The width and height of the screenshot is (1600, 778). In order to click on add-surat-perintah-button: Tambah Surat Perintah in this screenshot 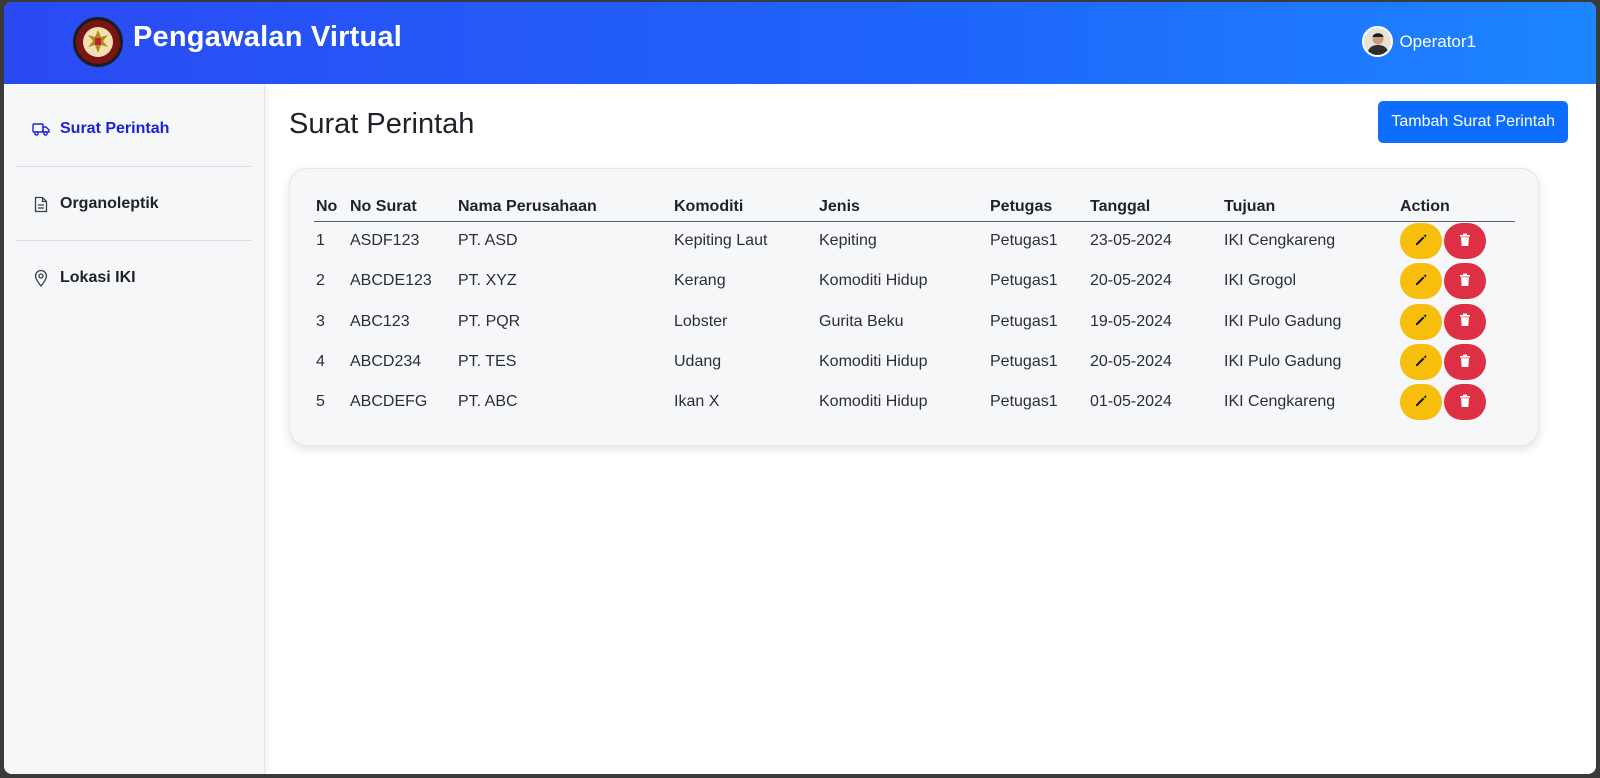, I will do `click(1473, 122)`.